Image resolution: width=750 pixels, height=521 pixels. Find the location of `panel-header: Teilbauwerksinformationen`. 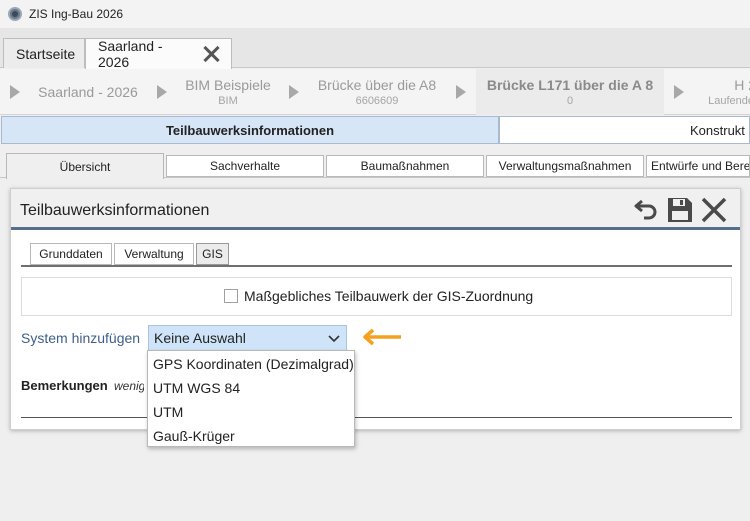

panel-header: Teilbauwerksinformationen is located at coordinates (375, 209).